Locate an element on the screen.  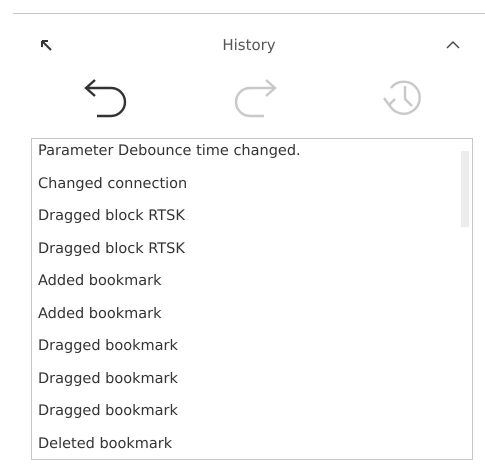
history-item: Parameter Debounce time changed. is located at coordinates (255, 157).